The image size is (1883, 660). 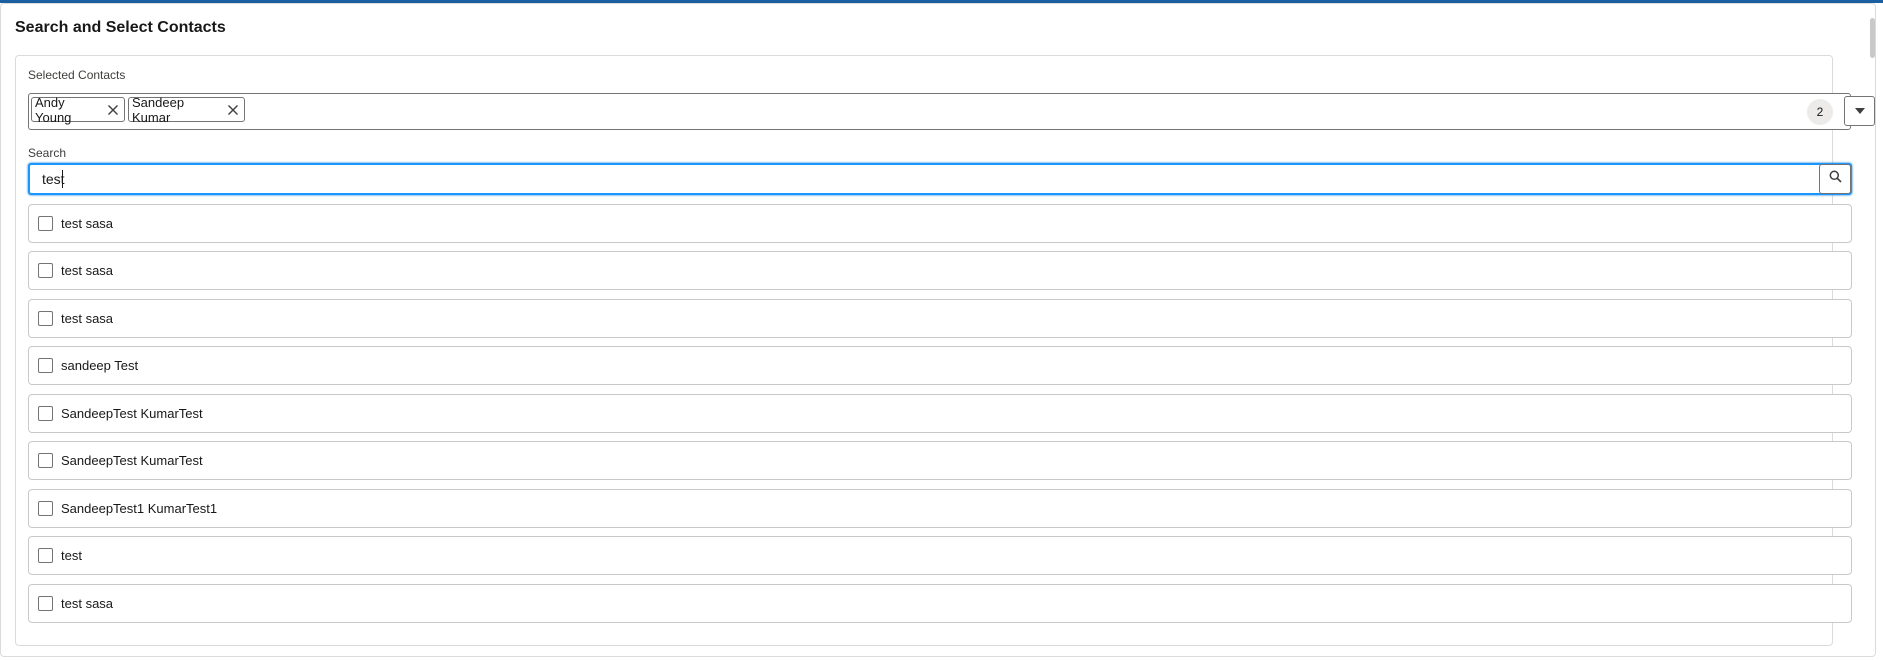 What do you see at coordinates (62, 179) in the screenshot?
I see `text-cursor` at bounding box center [62, 179].